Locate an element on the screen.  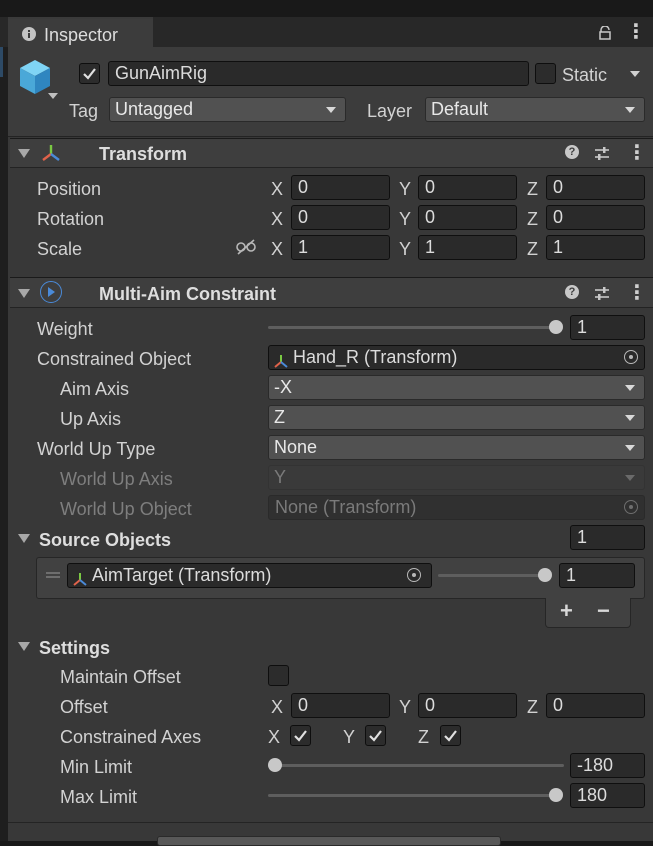
max-limit-value: 180 is located at coordinates (592, 795).